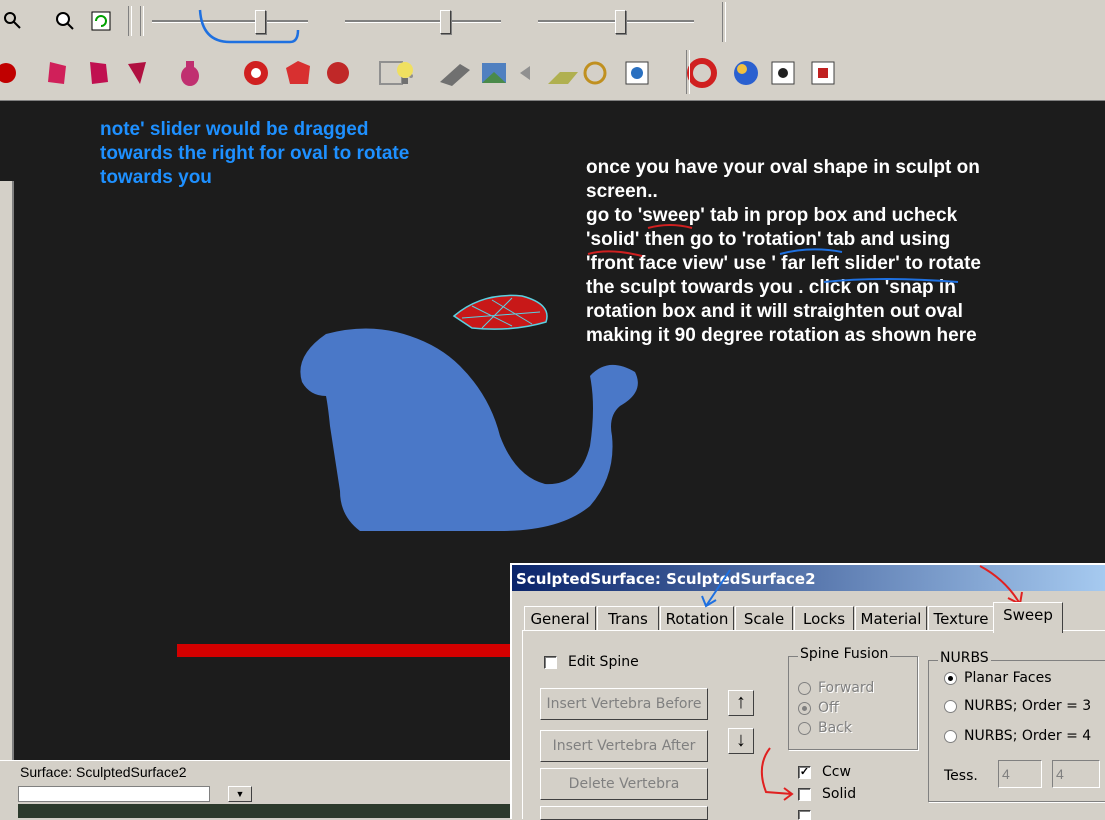 Image resolution: width=1105 pixels, height=820 pixels. Describe the element at coordinates (1028, 617) in the screenshot. I see `tab-sweep: Sweep` at that location.